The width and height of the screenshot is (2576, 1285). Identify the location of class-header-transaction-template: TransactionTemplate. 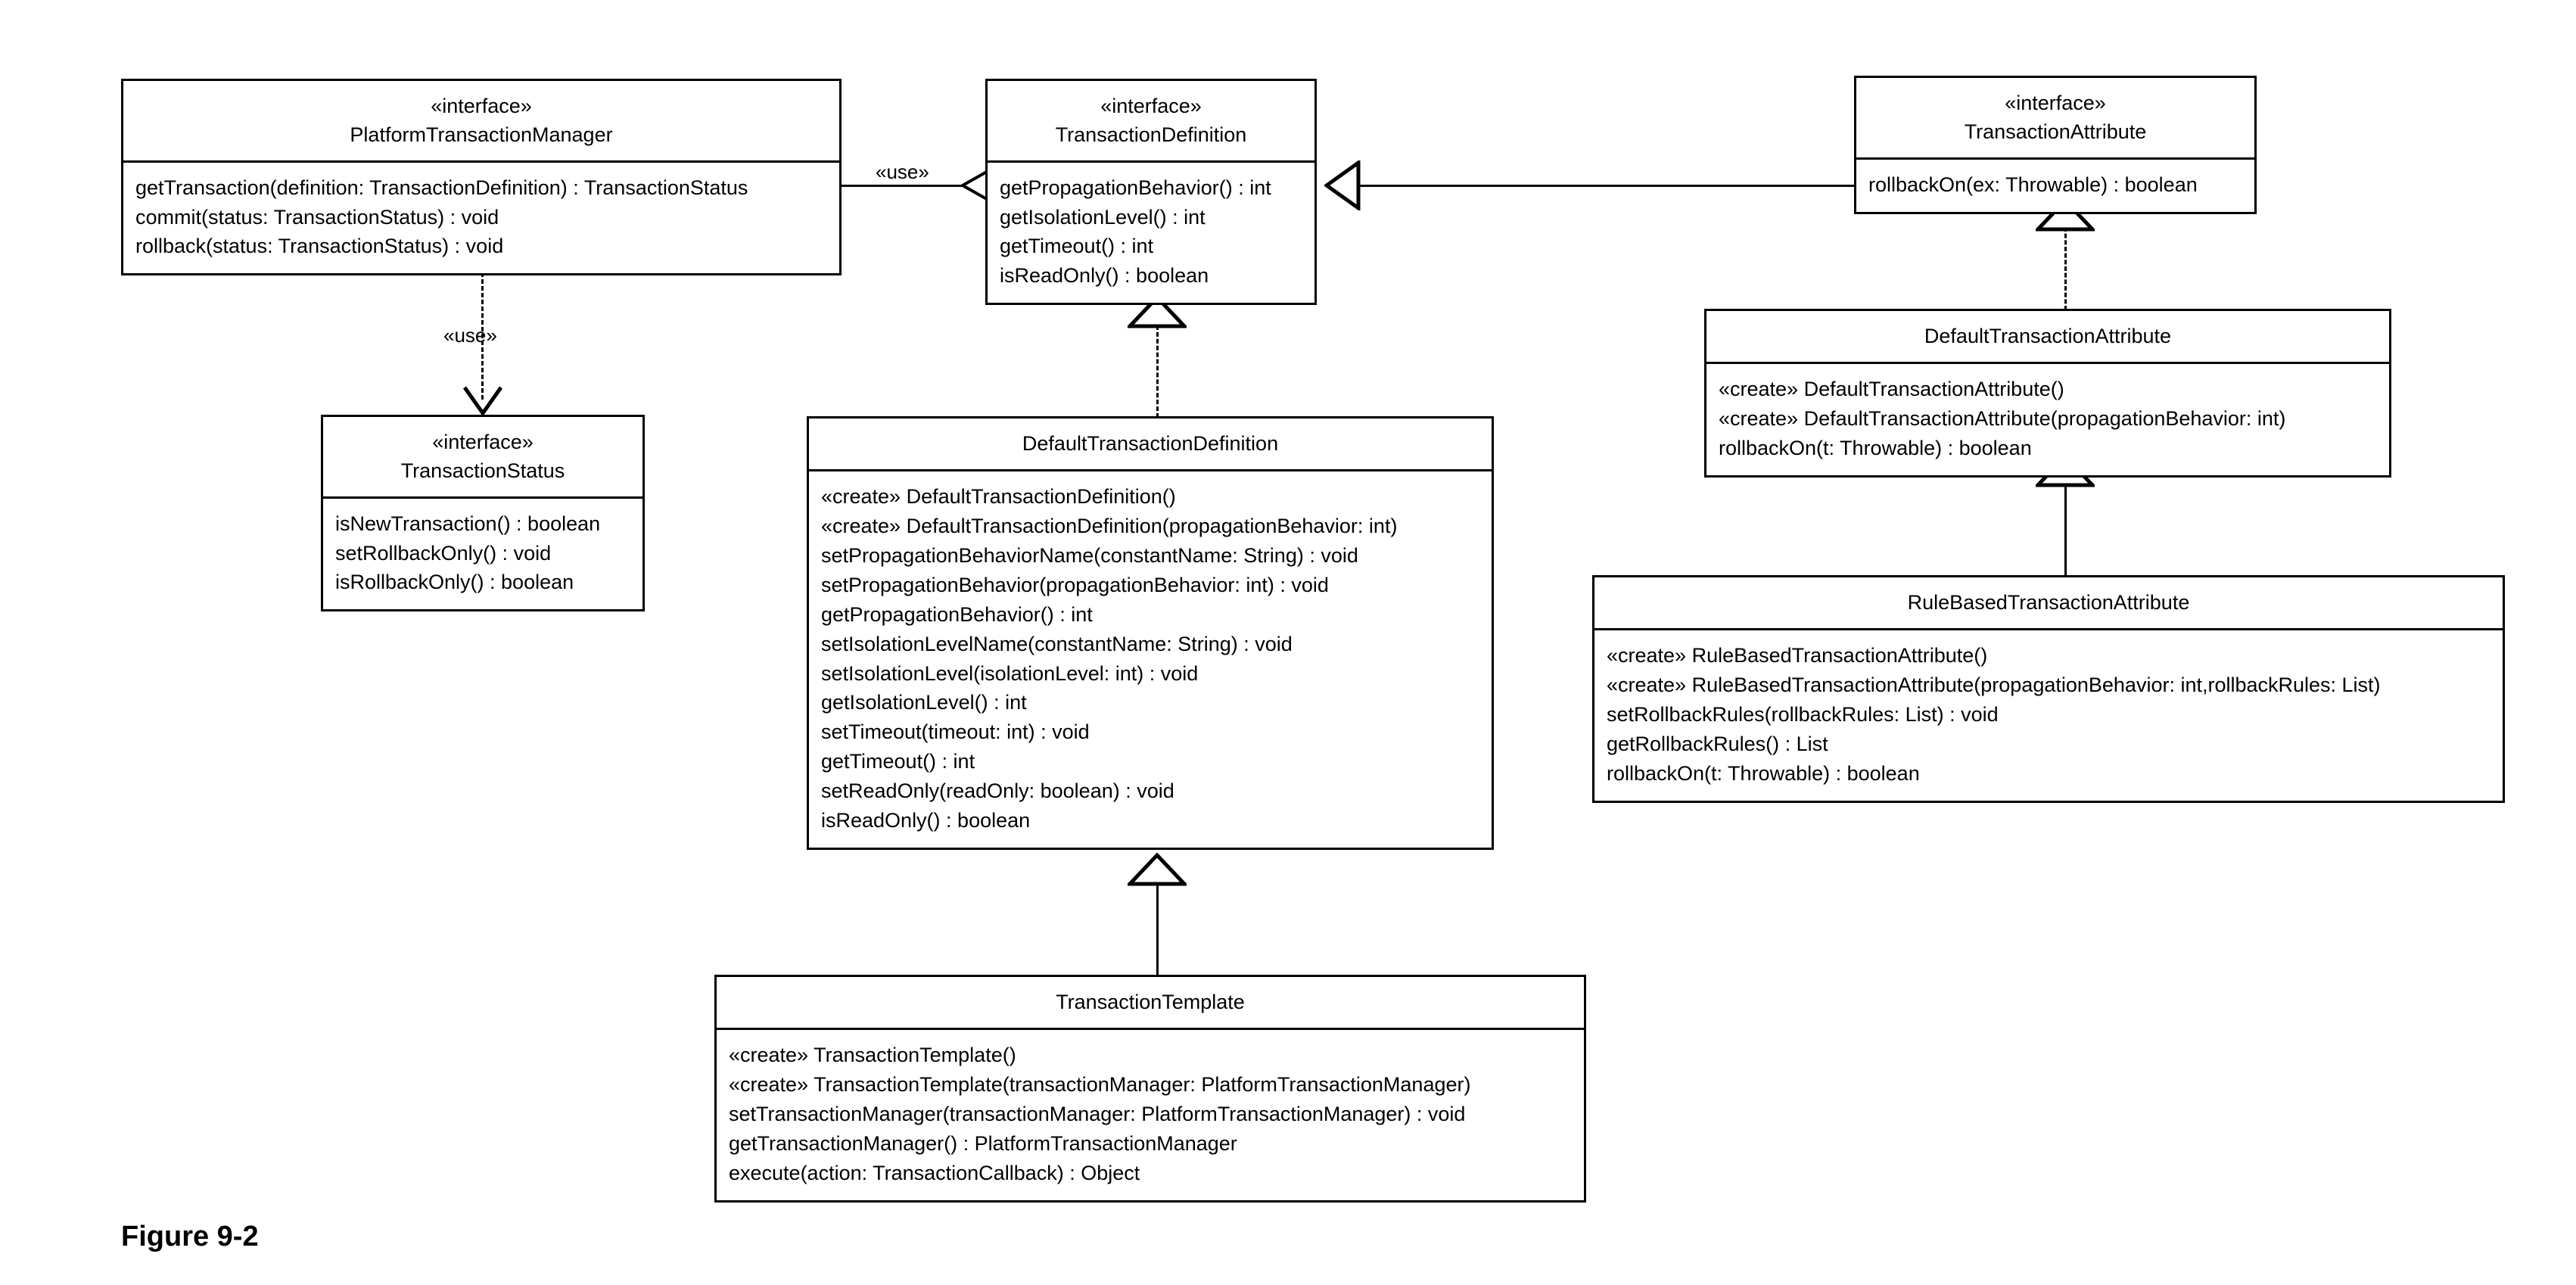
(1150, 1004).